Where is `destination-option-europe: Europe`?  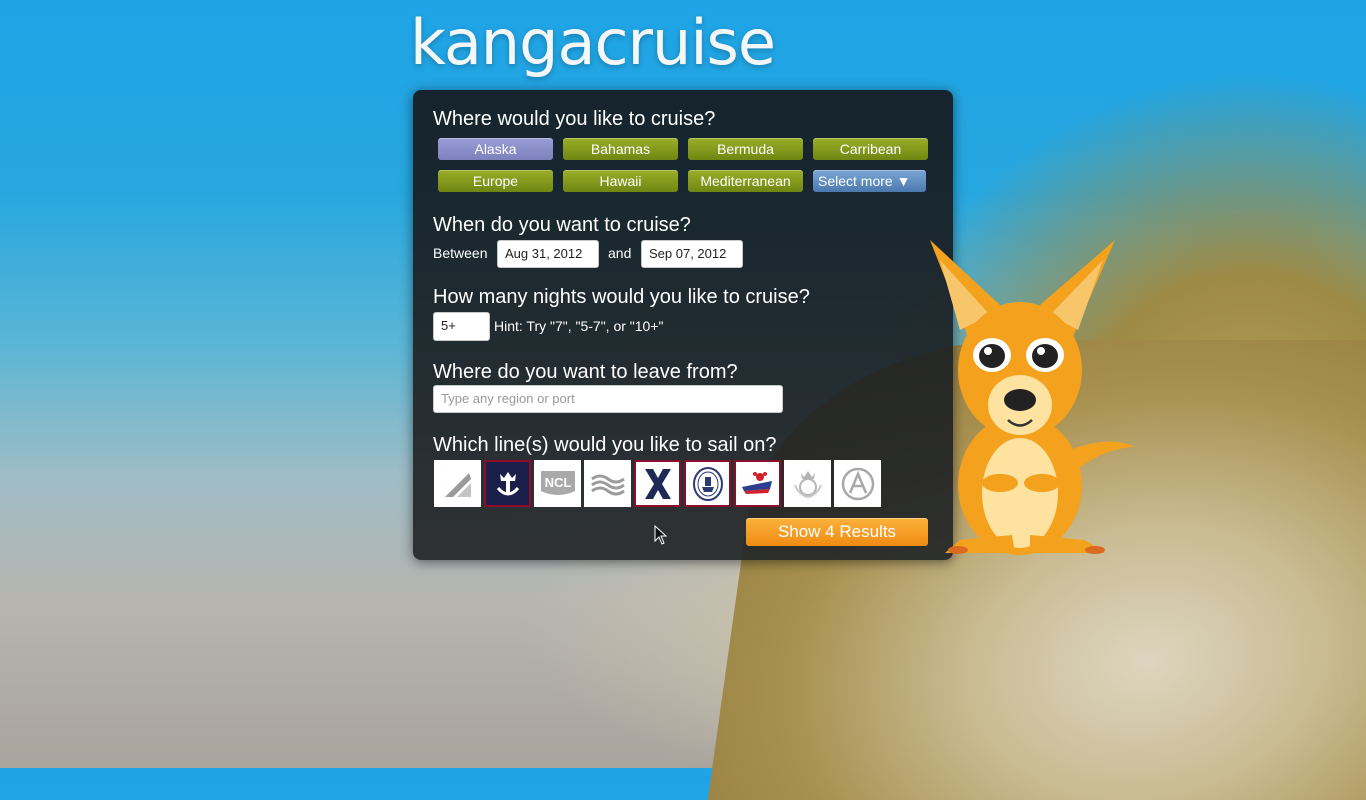 destination-option-europe: Europe is located at coordinates (495, 181).